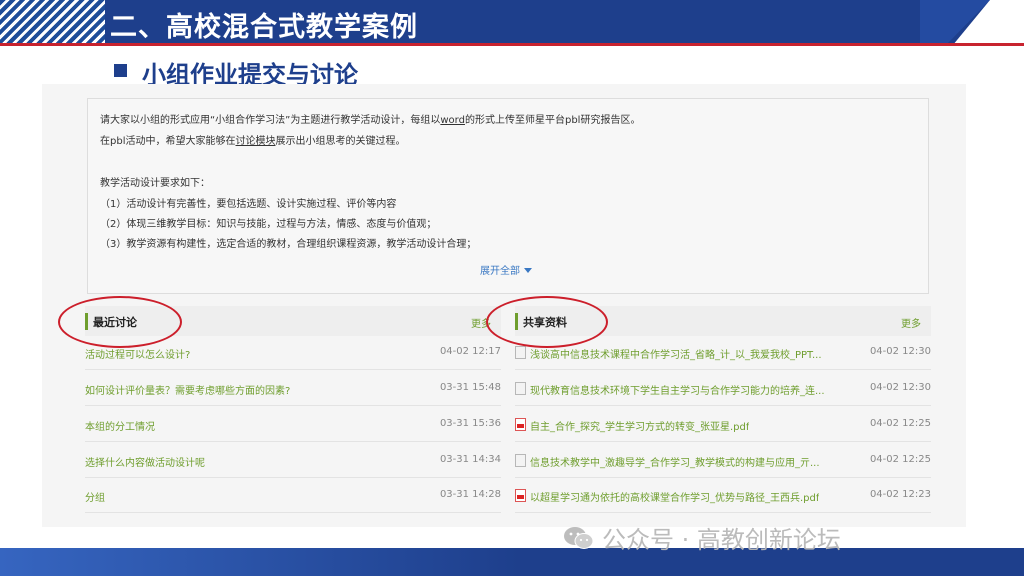 The height and width of the screenshot is (576, 1024). I want to click on header-stripes, so click(55, 21).